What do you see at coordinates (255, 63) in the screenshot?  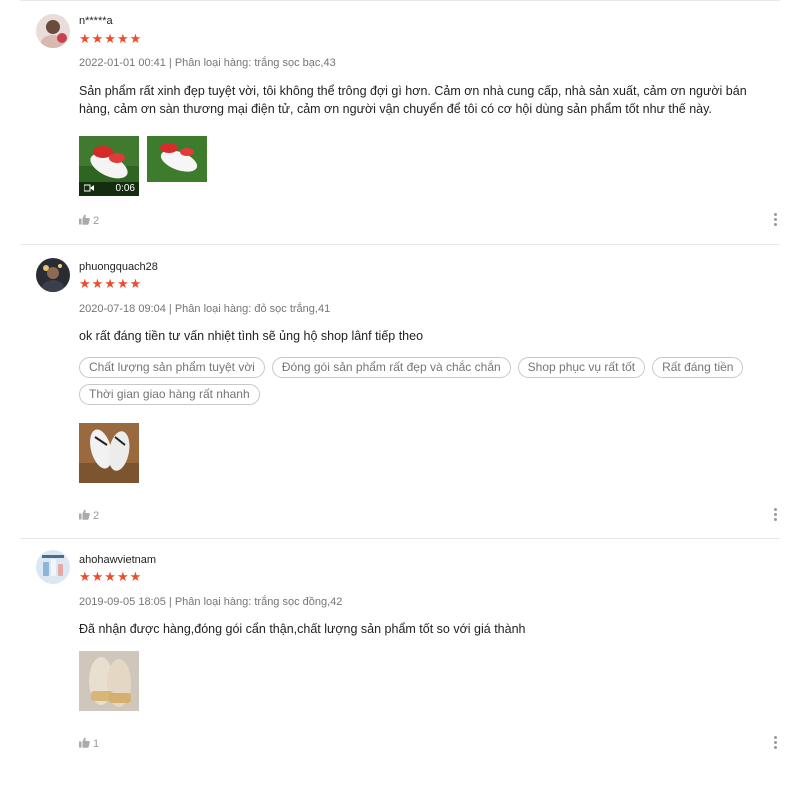 I see `variation-label: Phân loại hàng: trắng sọc bạc,43` at bounding box center [255, 63].